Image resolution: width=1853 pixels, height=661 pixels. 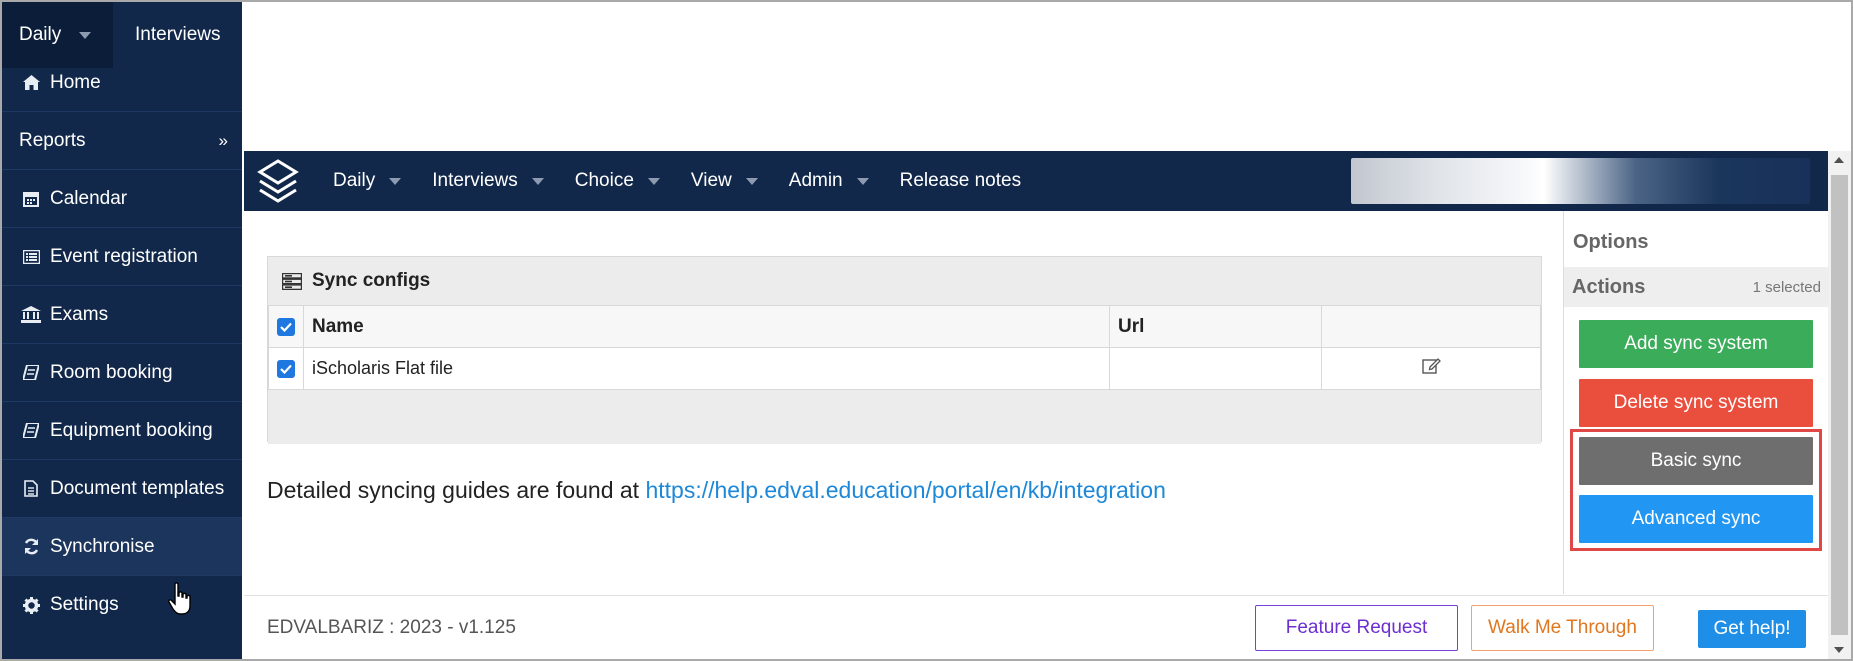 What do you see at coordinates (391, 627) in the screenshot?
I see `version-text: EDVALBARIZ : 2023 - v1.125` at bounding box center [391, 627].